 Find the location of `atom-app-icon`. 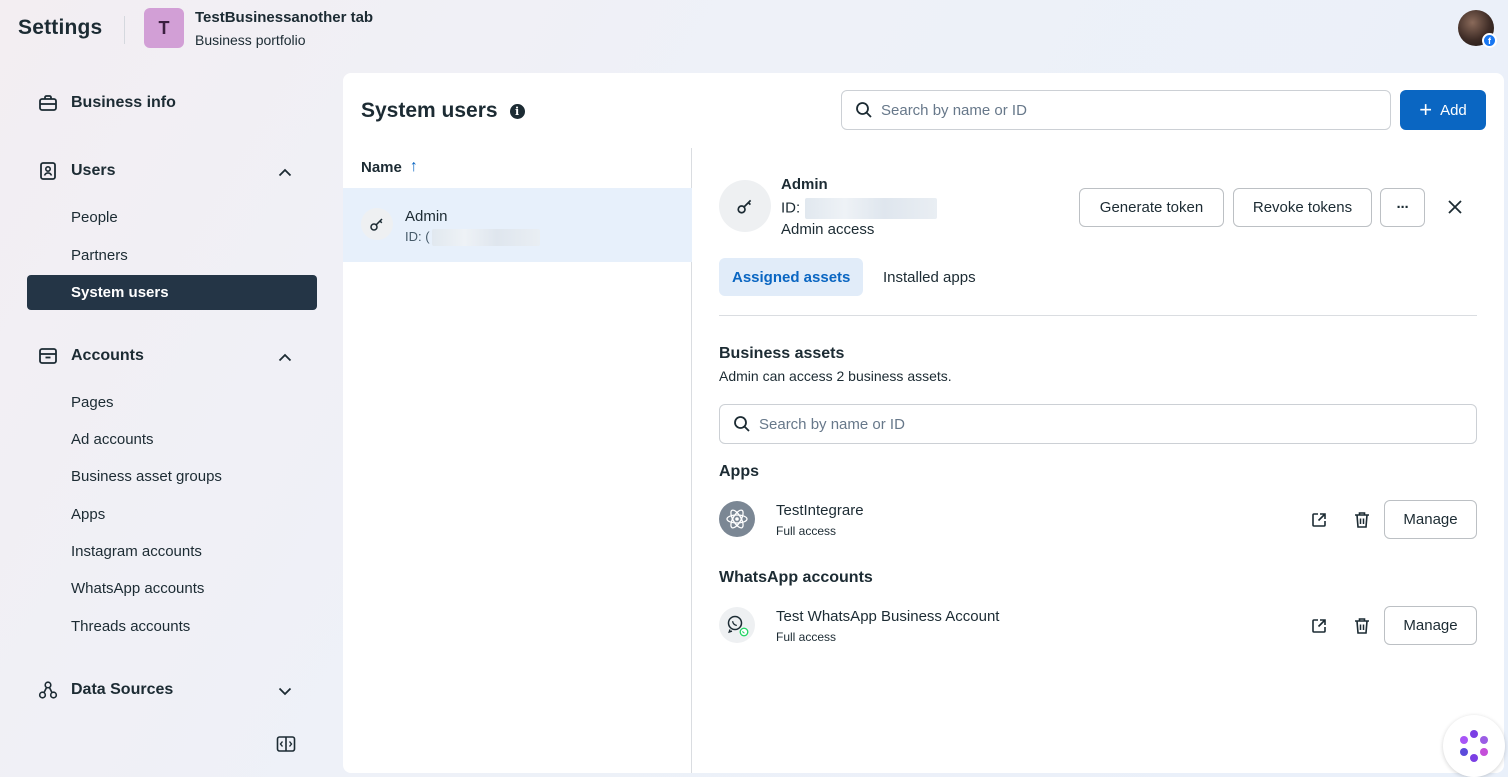

atom-app-icon is located at coordinates (737, 519).